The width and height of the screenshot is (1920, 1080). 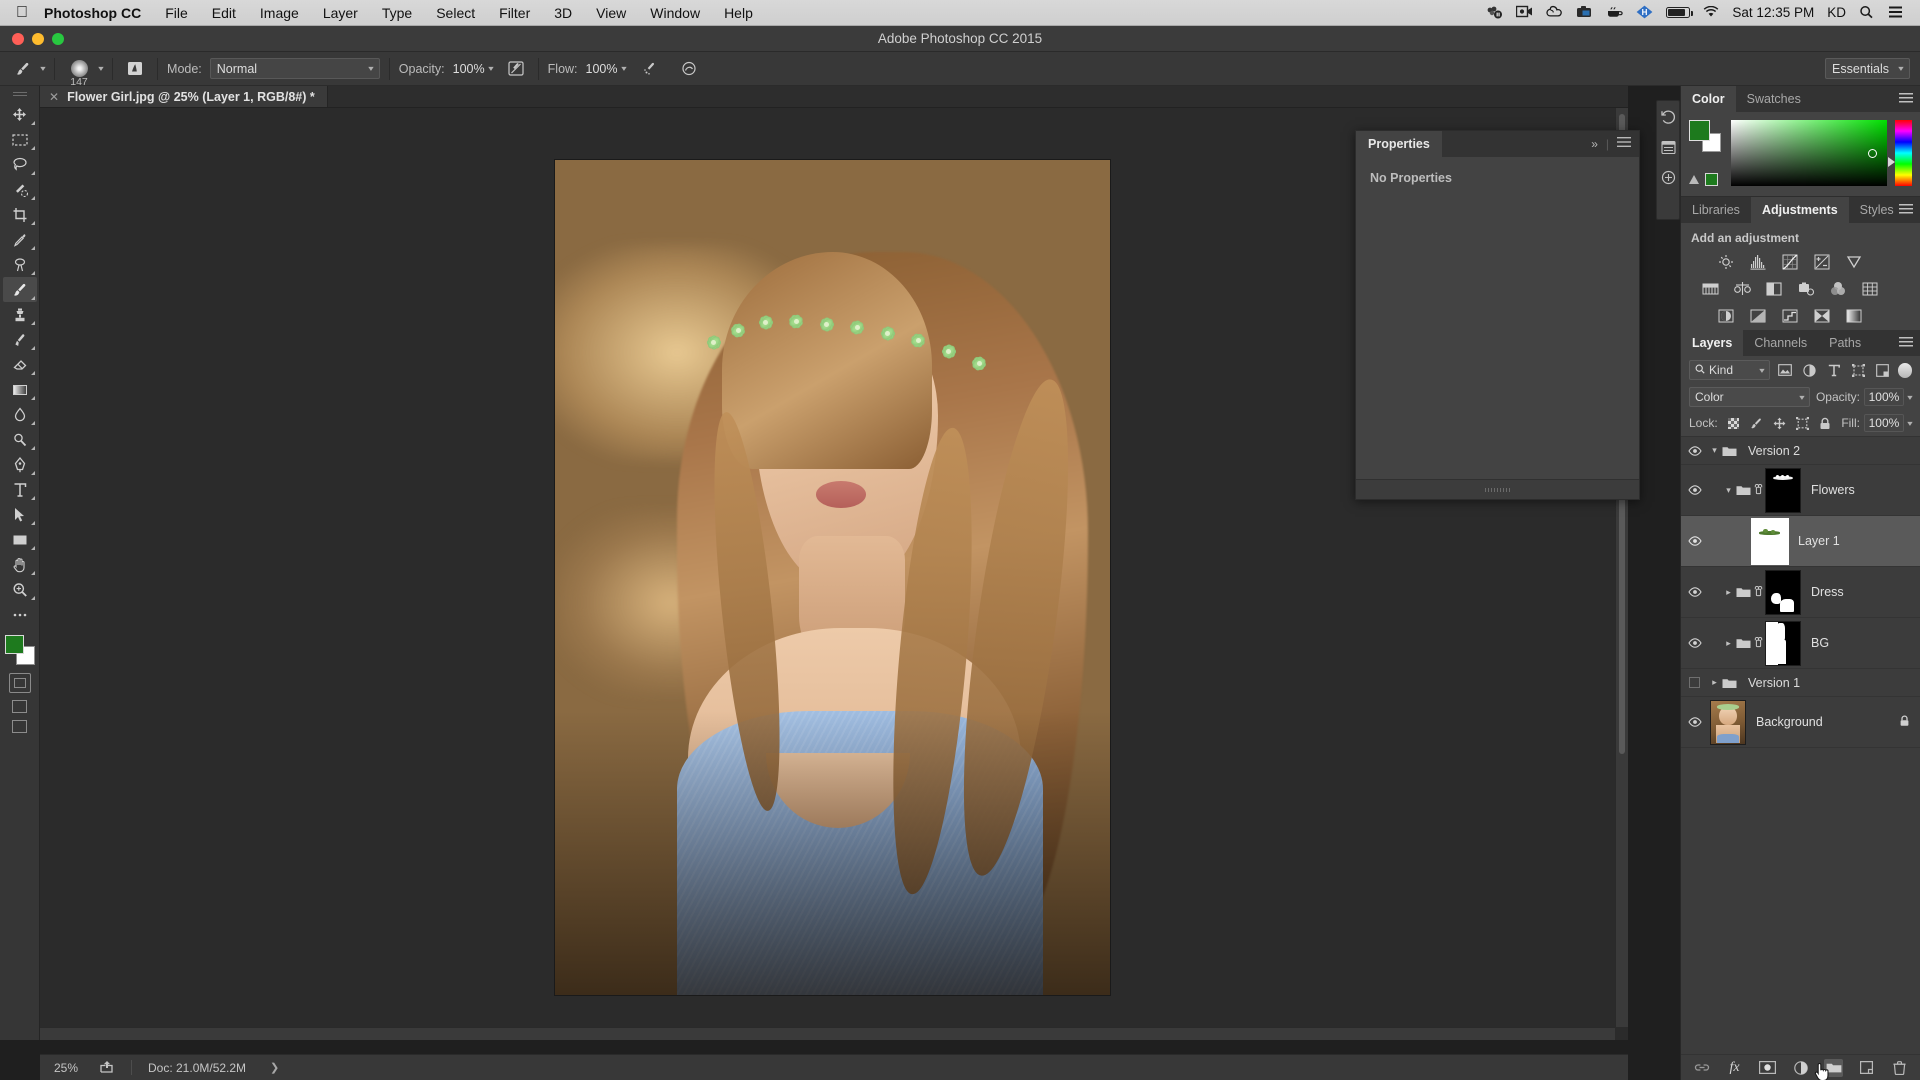 I want to click on rectangular-marquee-tool, so click(x=20, y=139).